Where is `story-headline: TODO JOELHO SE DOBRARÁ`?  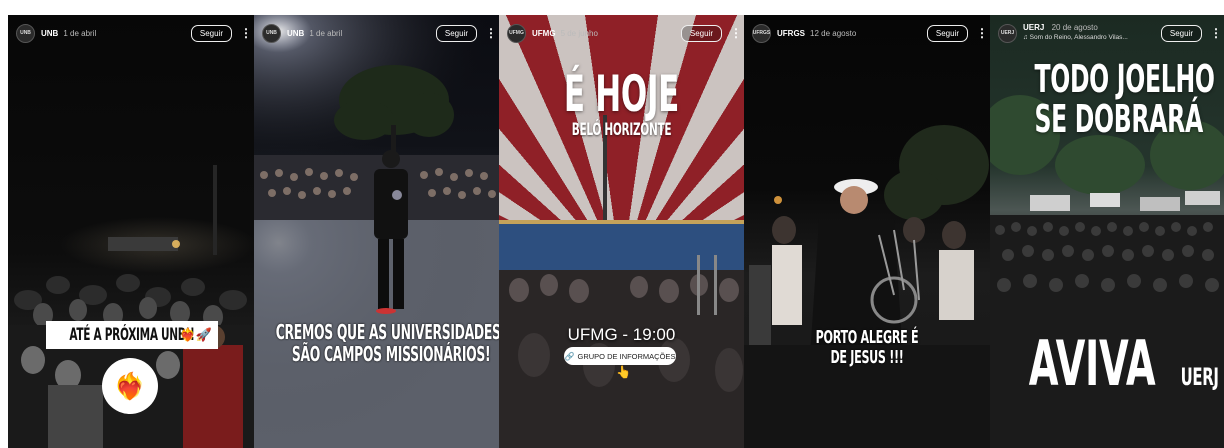
story-headline: TODO JOELHO SE DOBRARÁ is located at coordinates (1107, 99).